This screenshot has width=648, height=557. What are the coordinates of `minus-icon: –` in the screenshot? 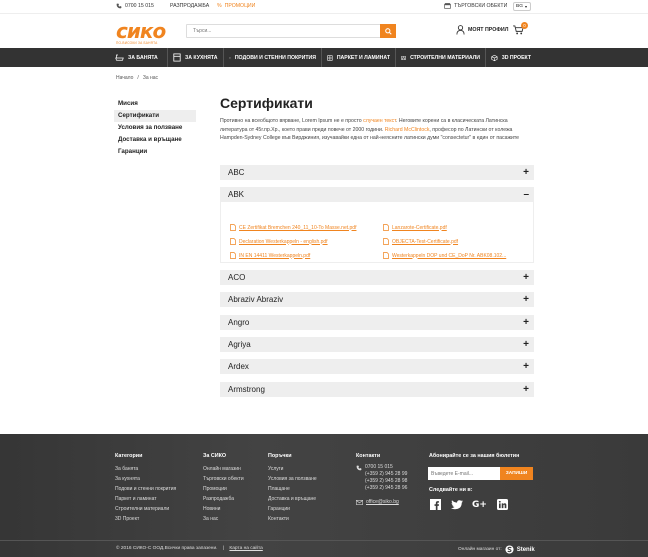 It's located at (526, 194).